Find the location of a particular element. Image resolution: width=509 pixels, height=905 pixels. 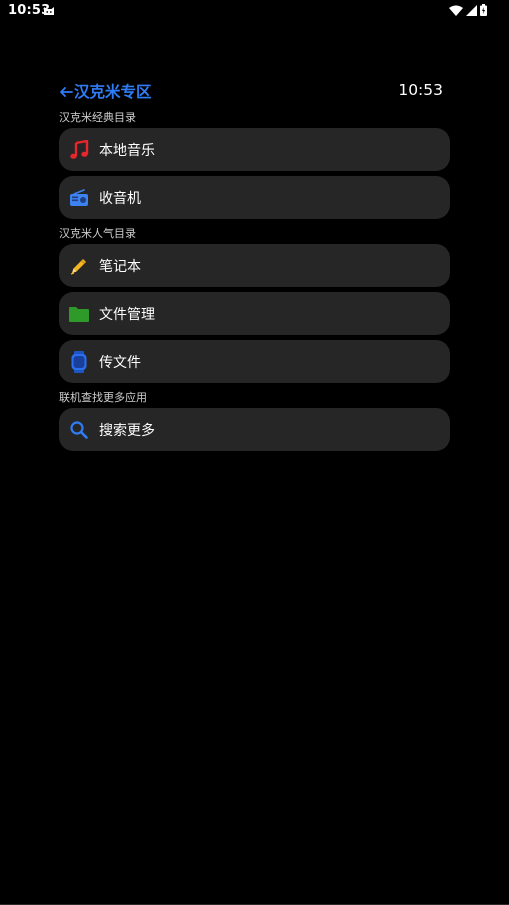

list-item-search-more: 搜索更多 is located at coordinates (254, 429).